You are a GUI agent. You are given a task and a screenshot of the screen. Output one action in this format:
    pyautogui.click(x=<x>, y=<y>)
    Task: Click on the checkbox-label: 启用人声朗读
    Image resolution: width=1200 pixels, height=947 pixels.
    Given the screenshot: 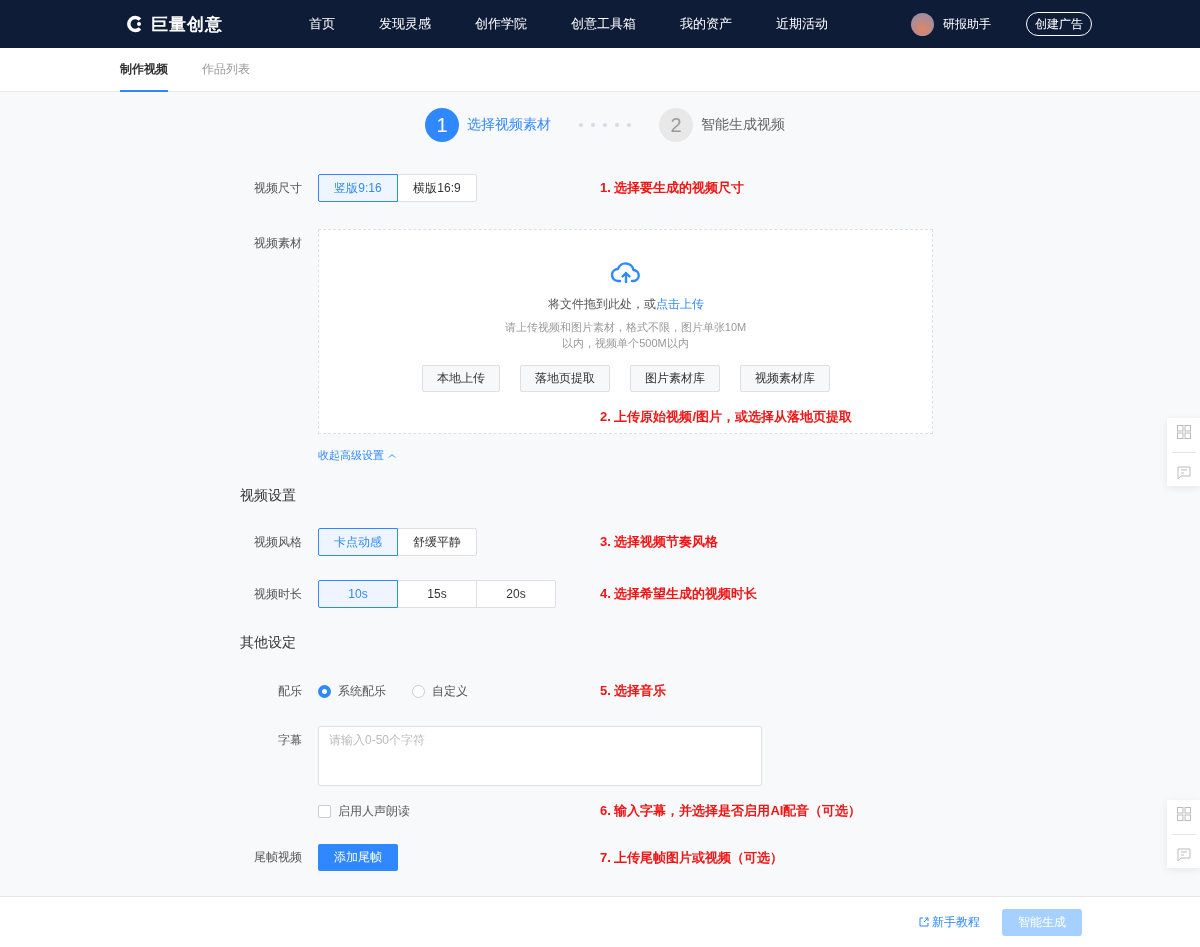 What is the action you would take?
    pyautogui.click(x=374, y=811)
    